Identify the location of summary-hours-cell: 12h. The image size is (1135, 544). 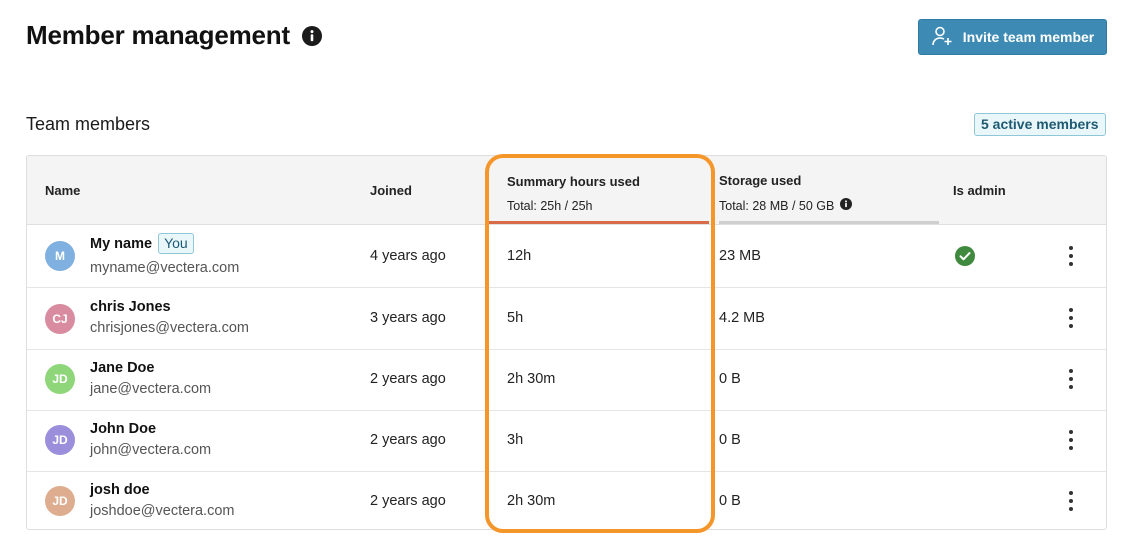
(519, 256).